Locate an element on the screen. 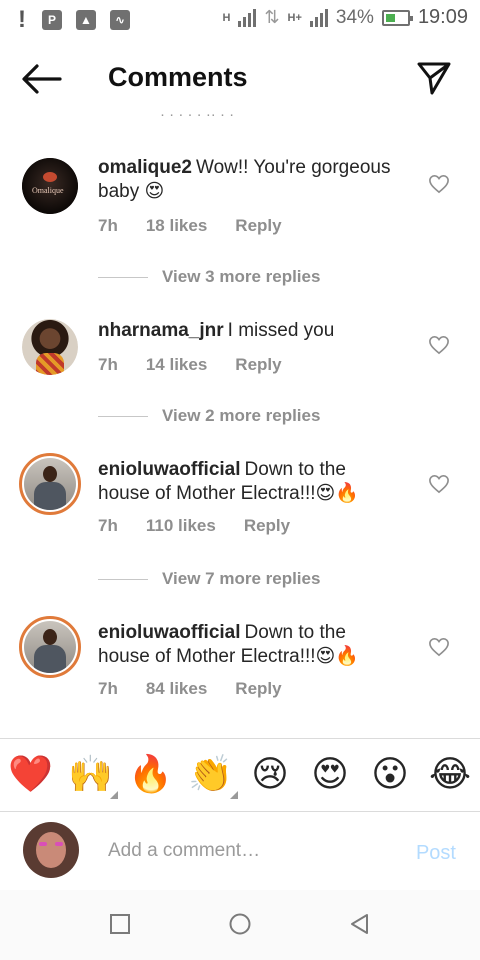  comment-username: nharnama_jnr is located at coordinates (161, 330).